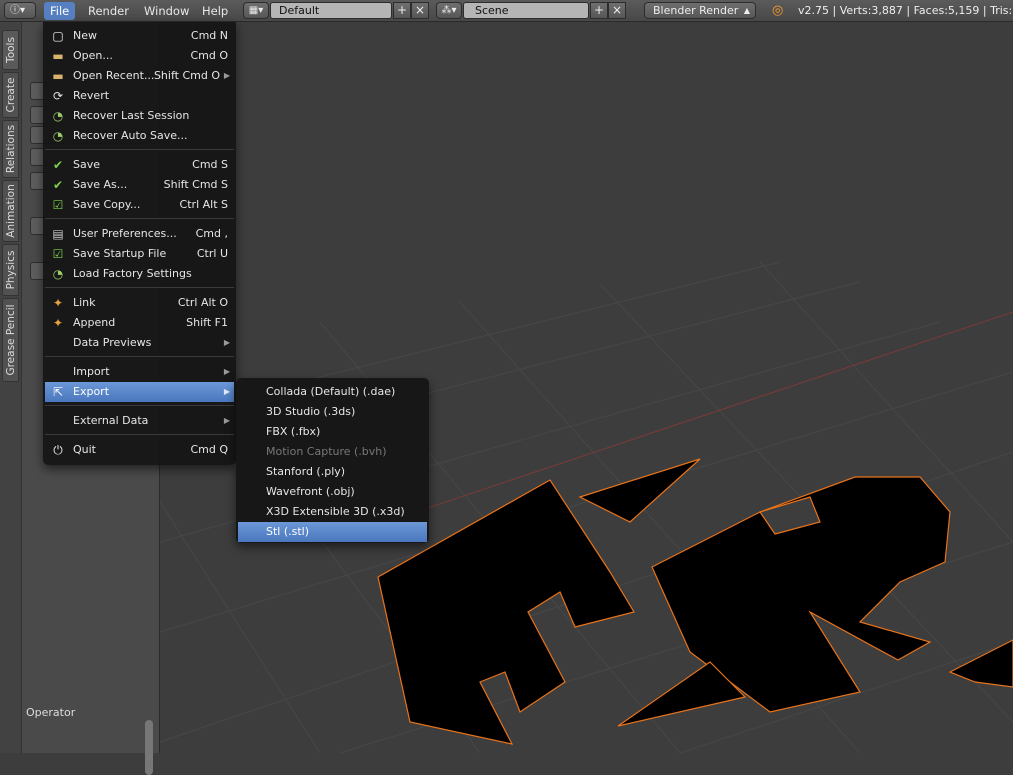 Image resolution: width=1013 pixels, height=775 pixels. What do you see at coordinates (58, 165) in the screenshot?
I see `save-check-icon: ✔` at bounding box center [58, 165].